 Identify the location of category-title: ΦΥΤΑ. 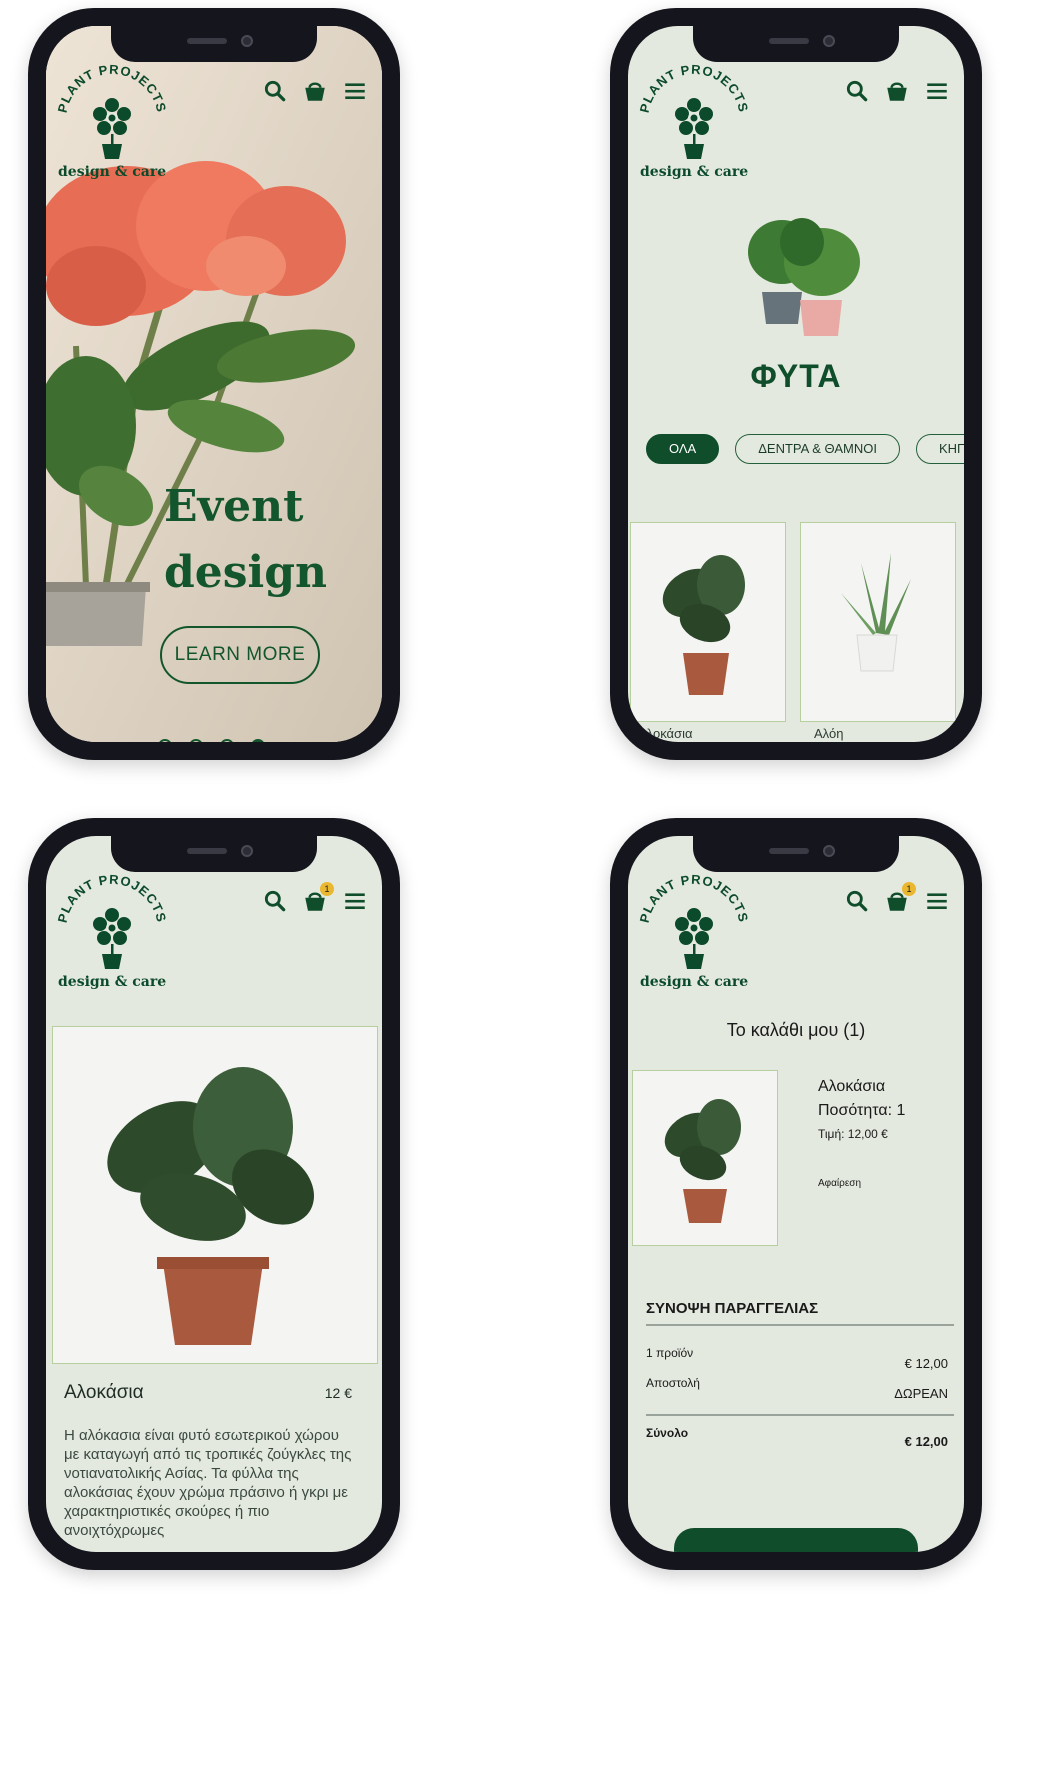
(796, 376).